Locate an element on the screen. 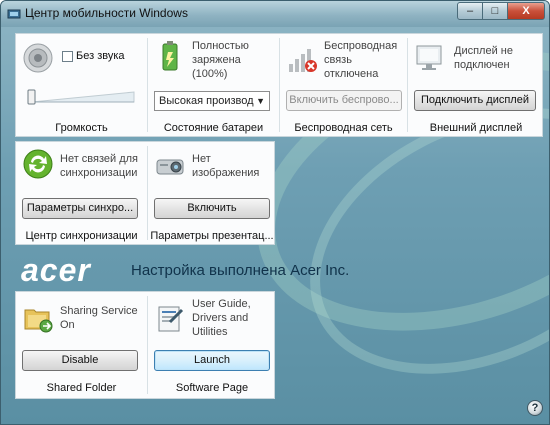 This screenshot has height=425, width=550. software-page-caption: Software Page is located at coordinates (212, 388).